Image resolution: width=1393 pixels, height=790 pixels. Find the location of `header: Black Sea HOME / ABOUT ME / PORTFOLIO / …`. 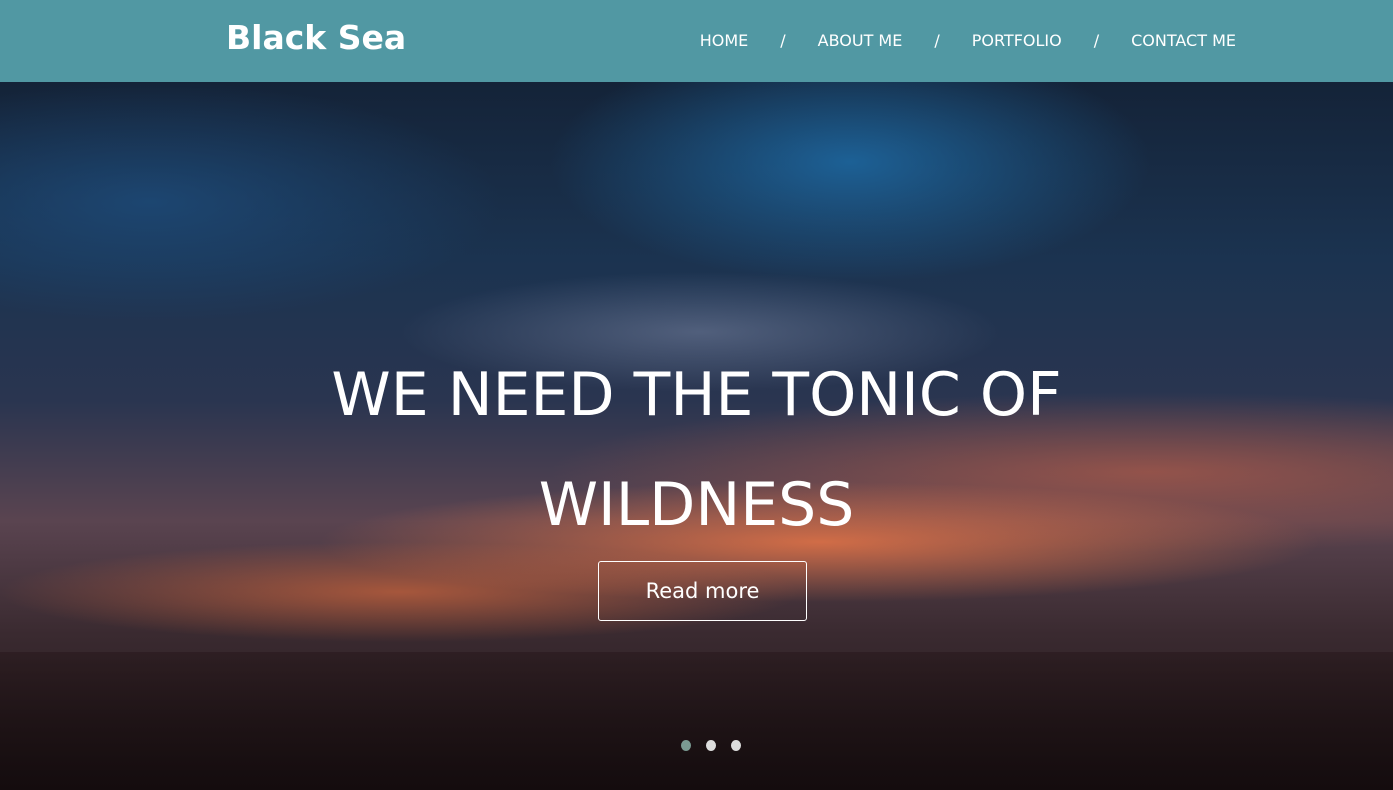

header: Black Sea HOME / ABOUT ME / PORTFOLIO / … is located at coordinates (696, 41).